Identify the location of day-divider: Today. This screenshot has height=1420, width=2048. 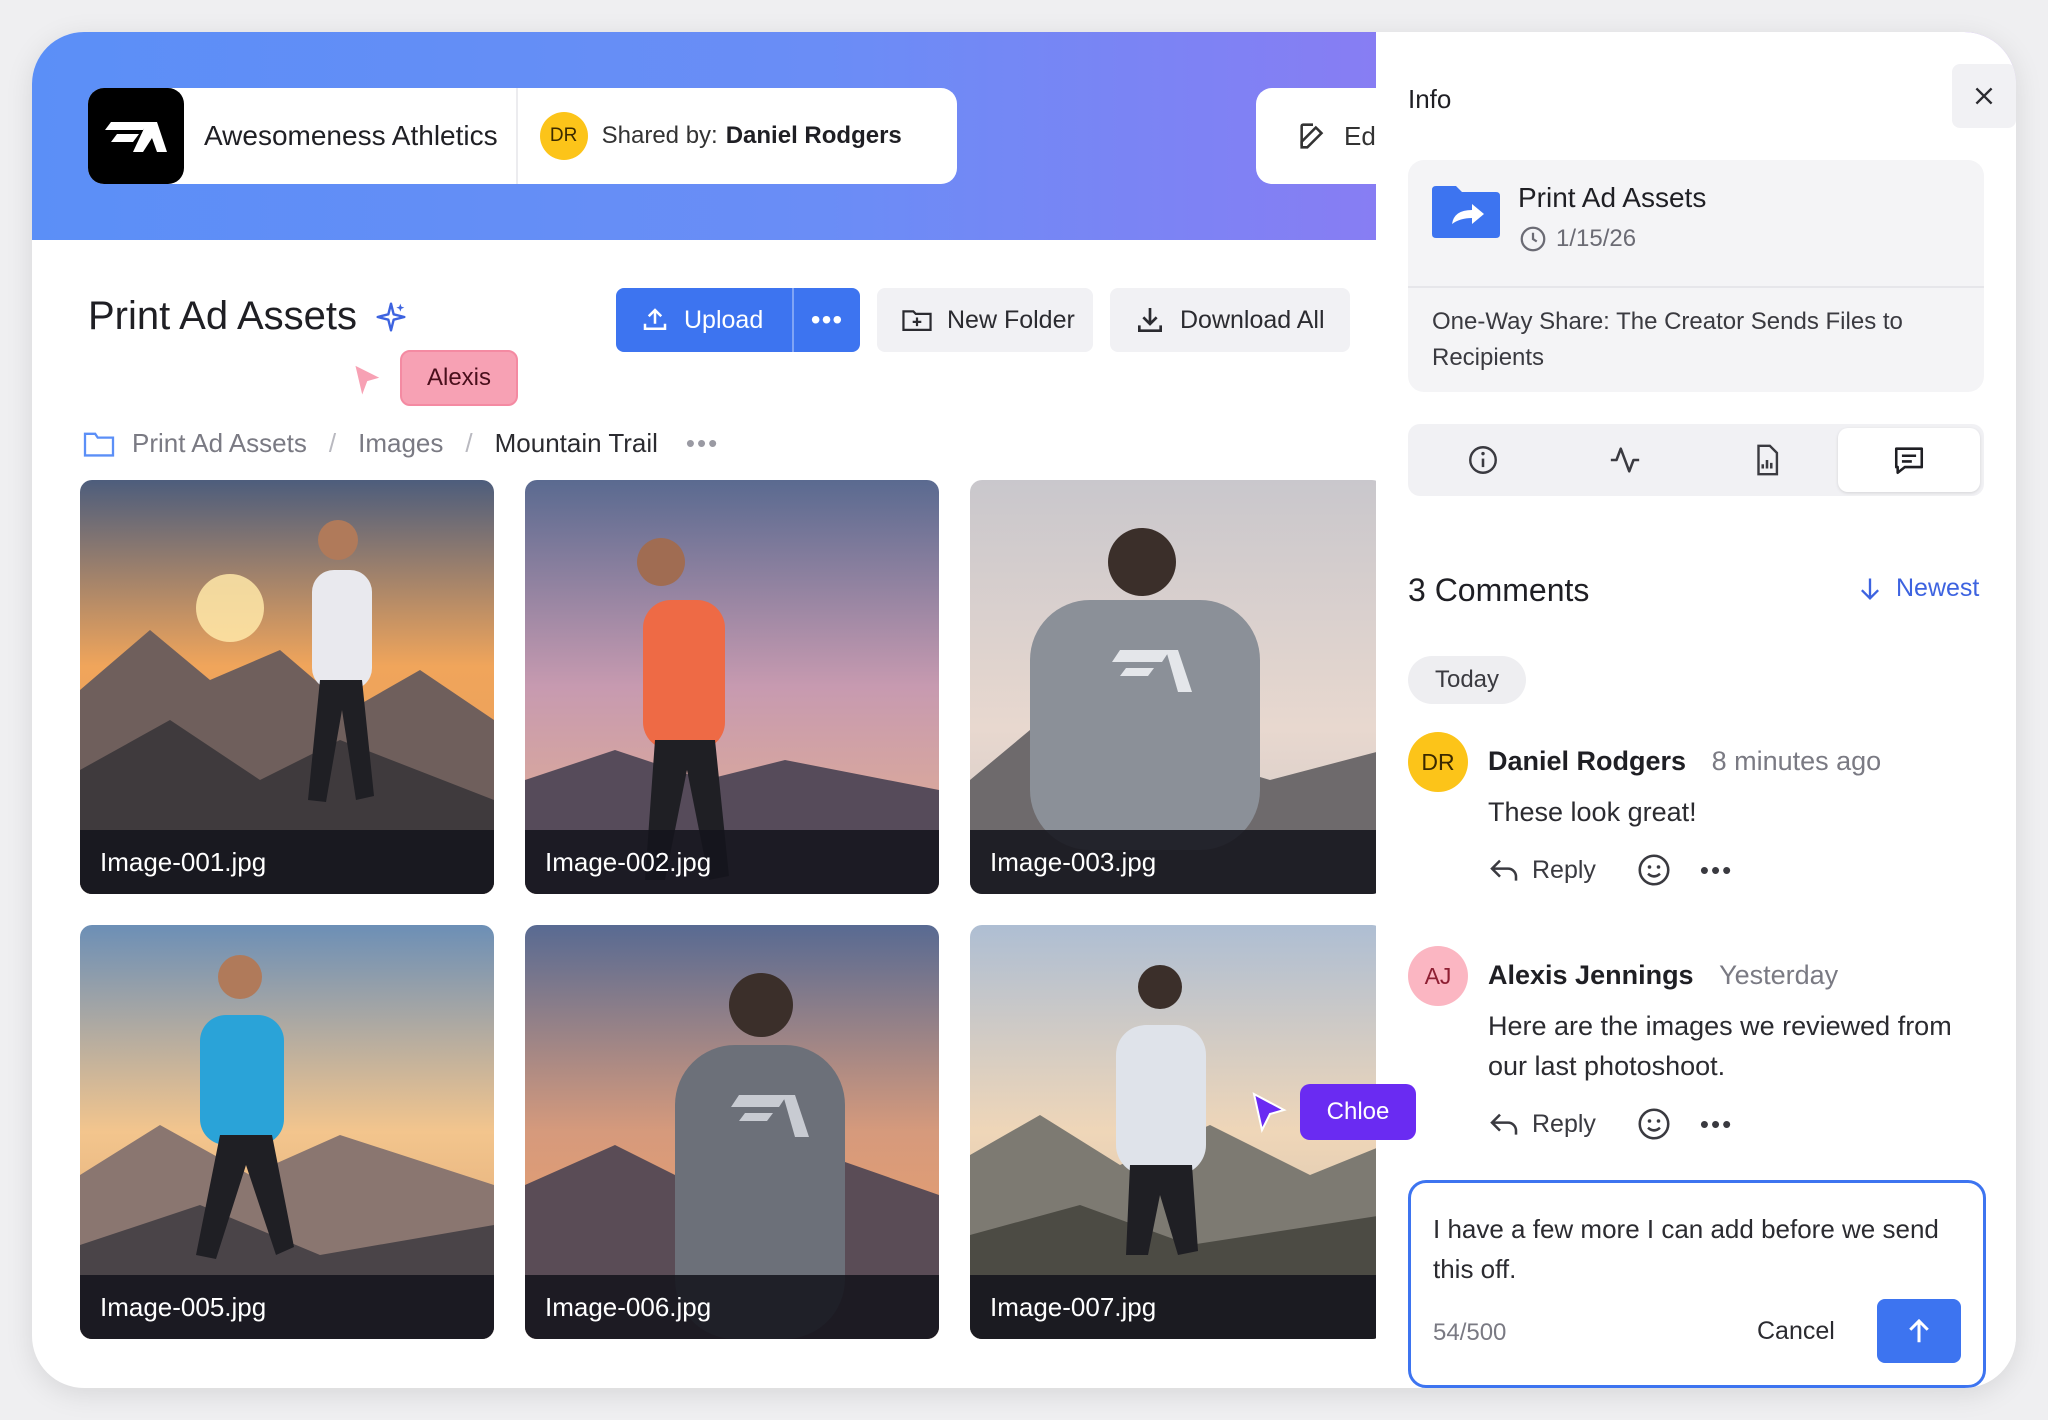
(1467, 680).